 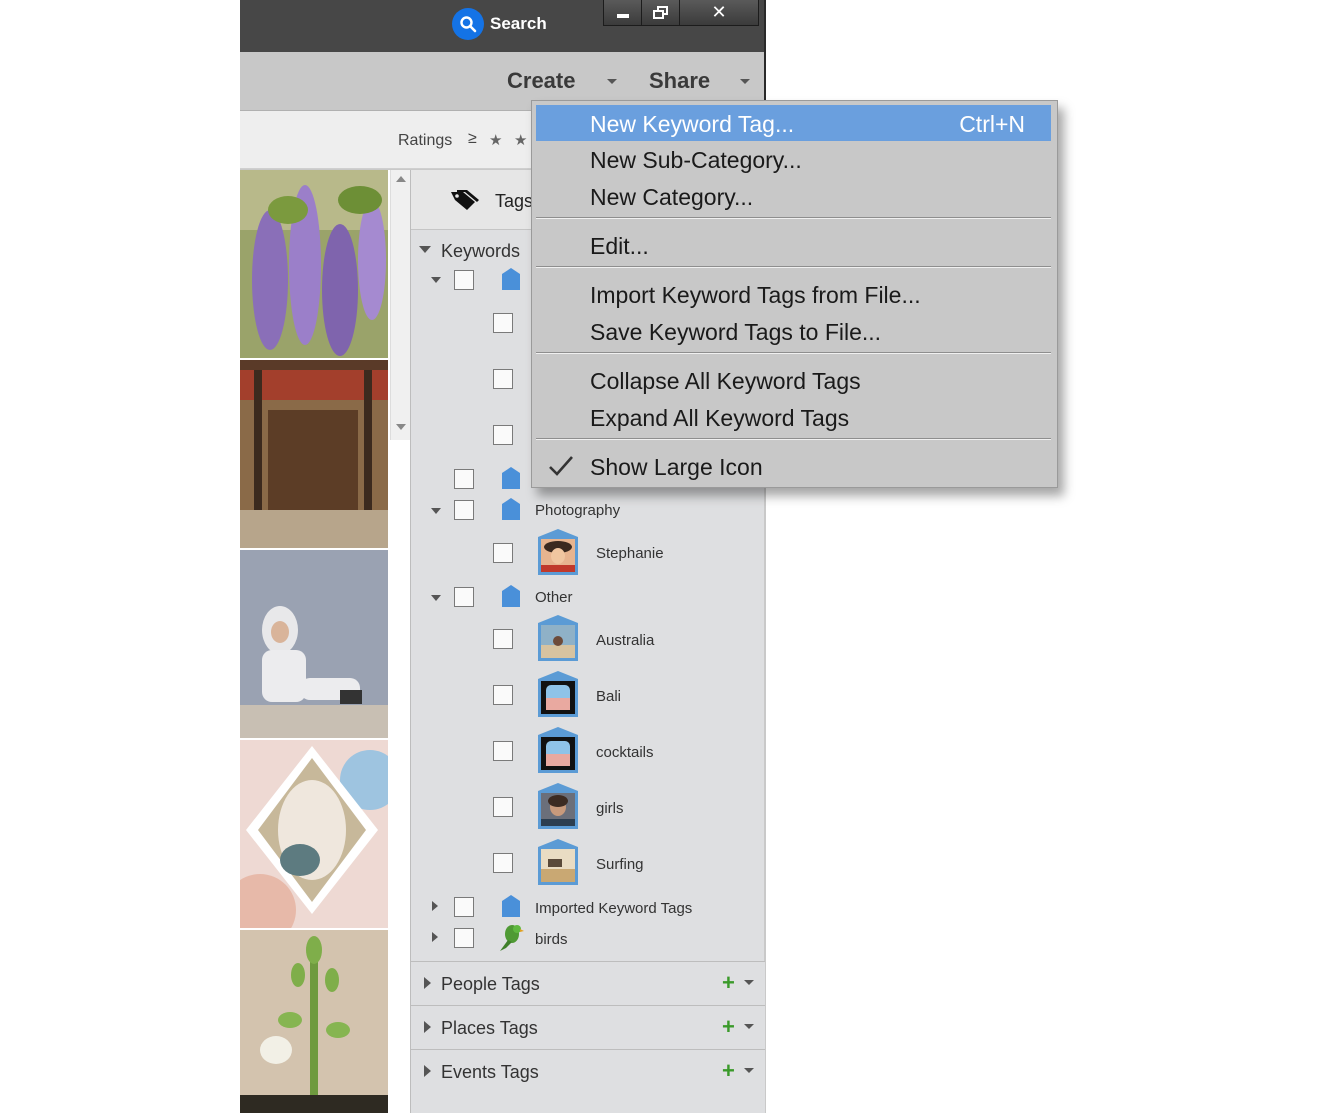 What do you see at coordinates (490, 984) in the screenshot?
I see `people-tags-label: People Tags` at bounding box center [490, 984].